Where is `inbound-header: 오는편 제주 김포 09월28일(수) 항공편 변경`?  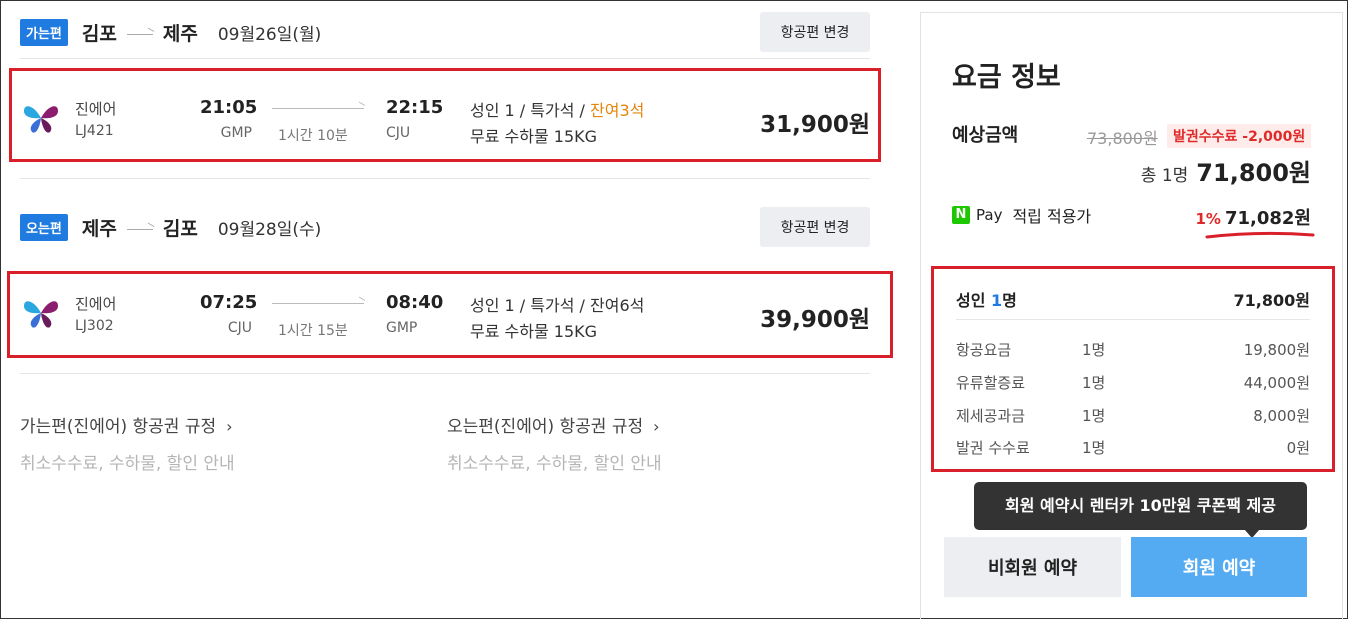
inbound-header: 오는편 제주 김포 09월28일(수) 항공편 변경 is located at coordinates (445, 227).